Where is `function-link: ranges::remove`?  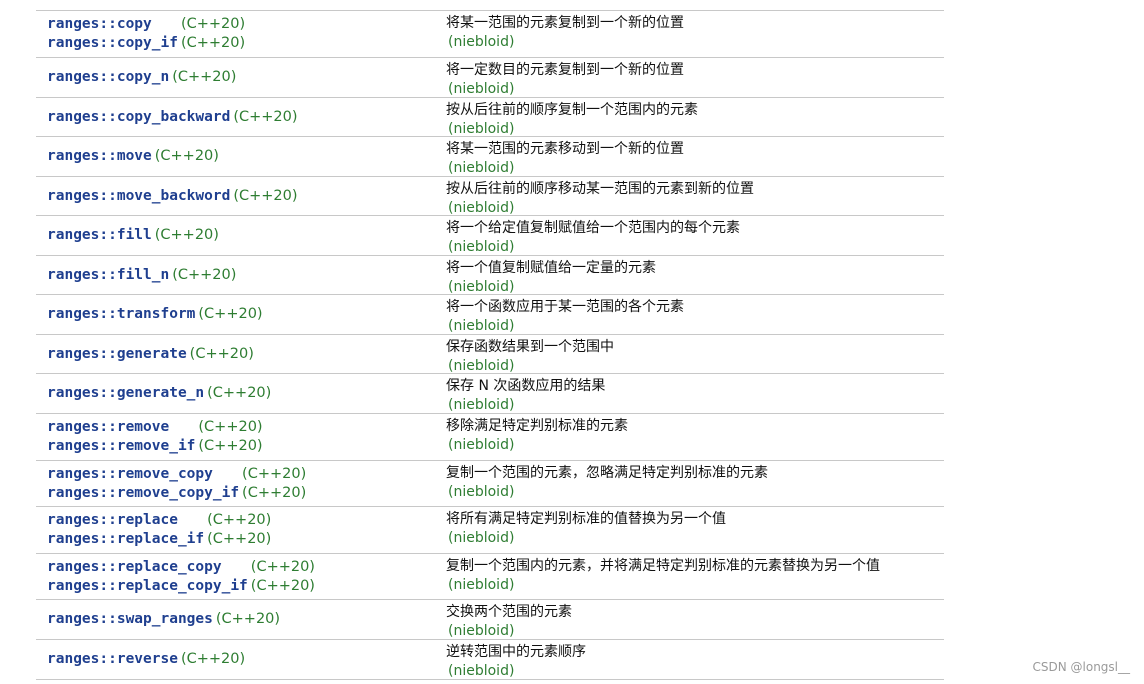
function-link: ranges::remove is located at coordinates (121, 427).